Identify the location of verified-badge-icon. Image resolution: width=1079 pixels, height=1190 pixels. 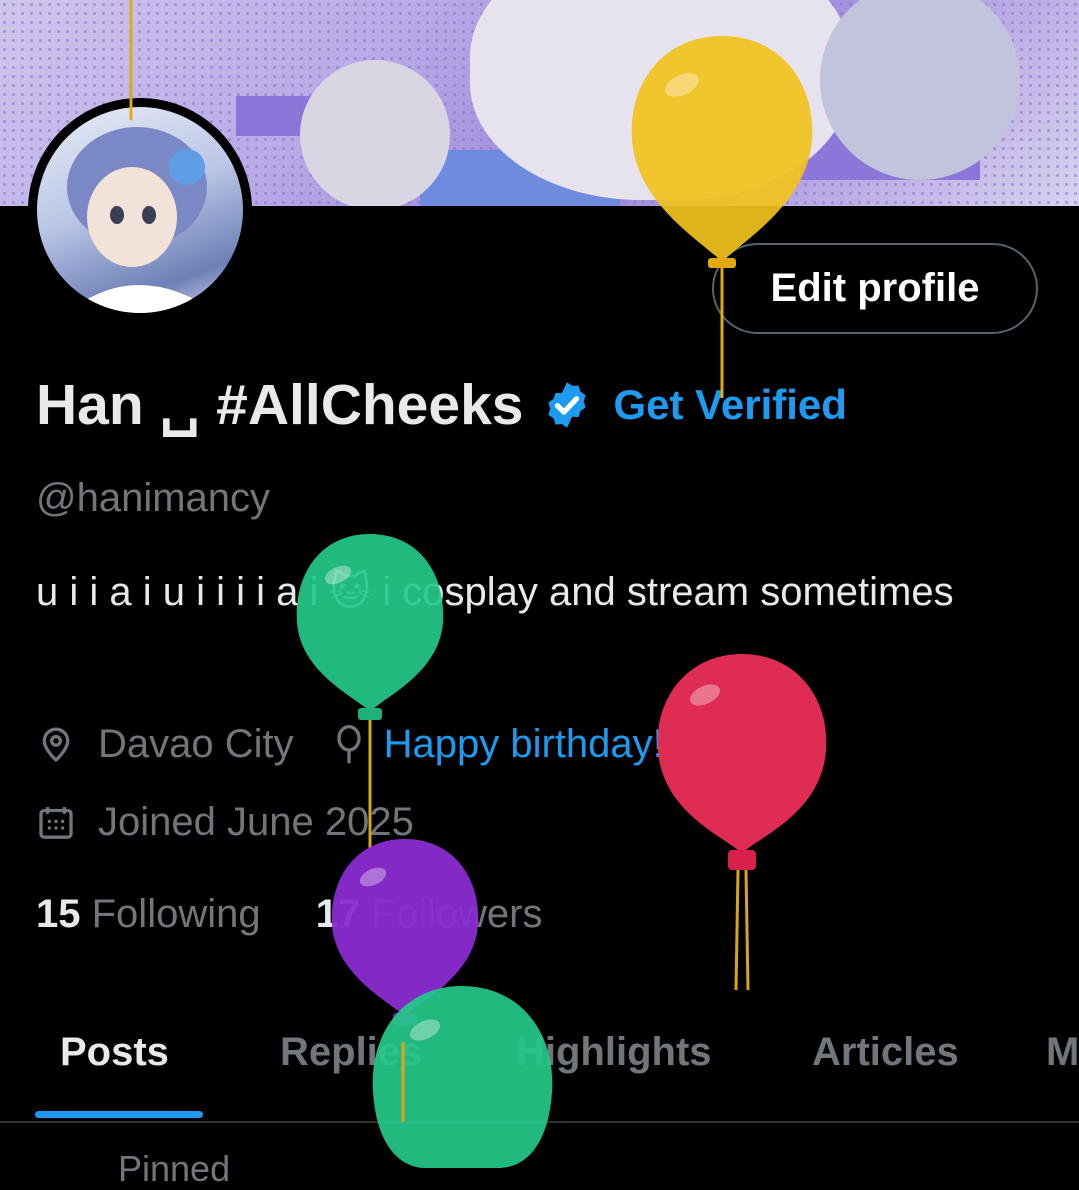
(567, 405).